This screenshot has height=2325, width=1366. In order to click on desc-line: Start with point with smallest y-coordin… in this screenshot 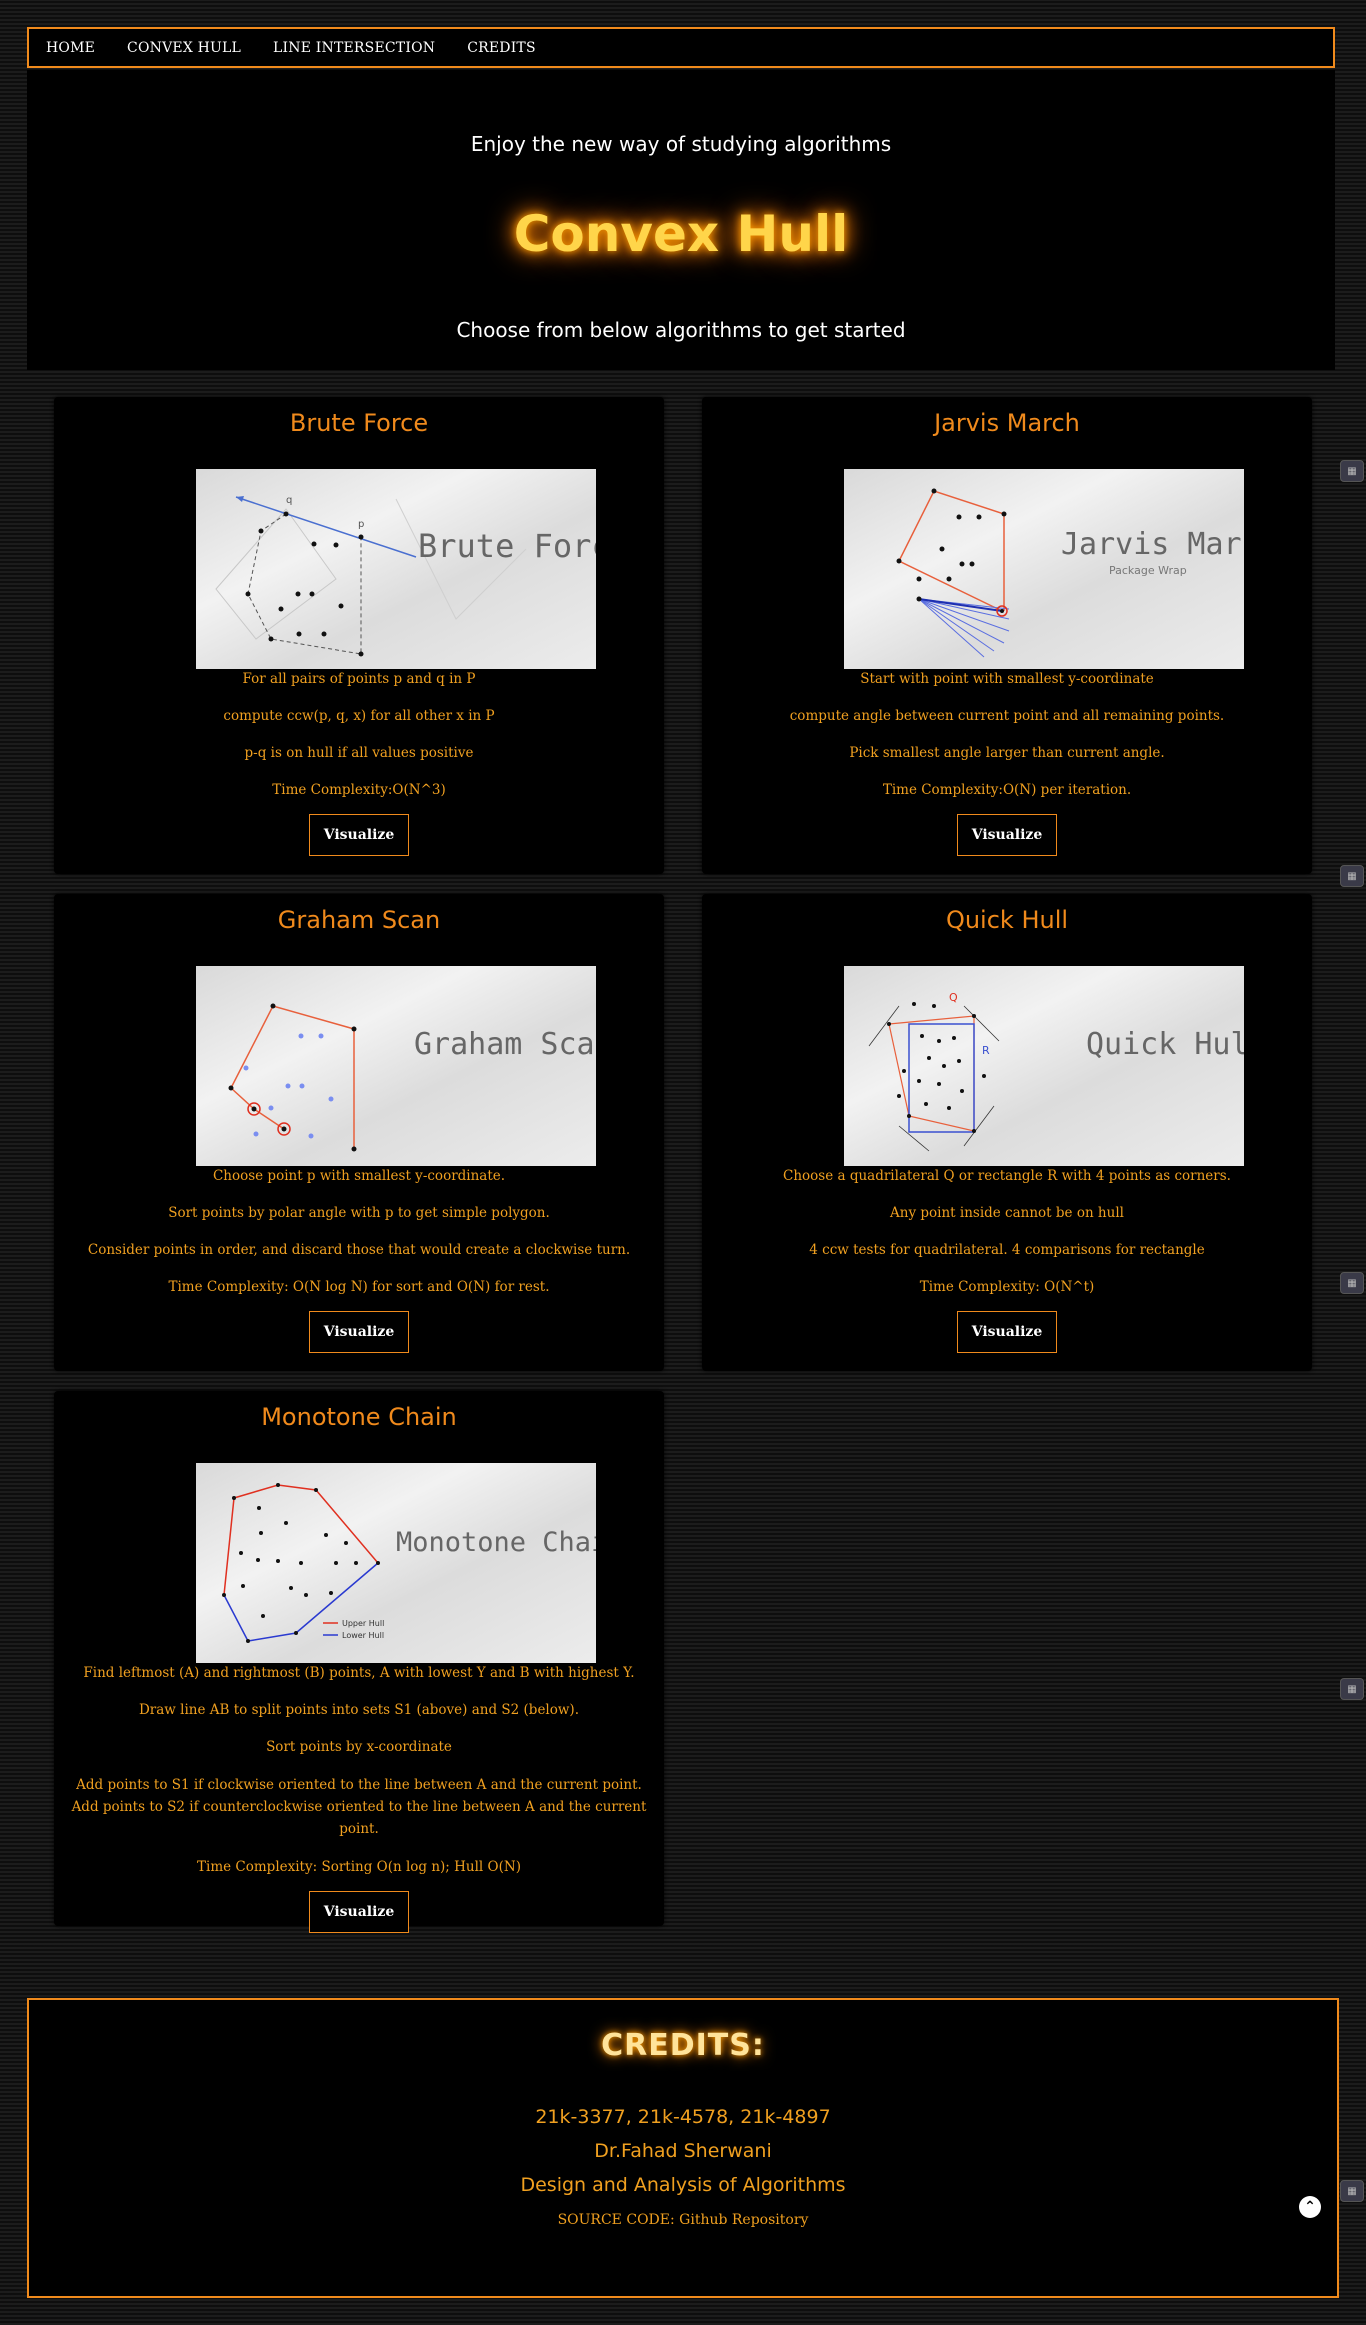, I will do `click(1007, 679)`.